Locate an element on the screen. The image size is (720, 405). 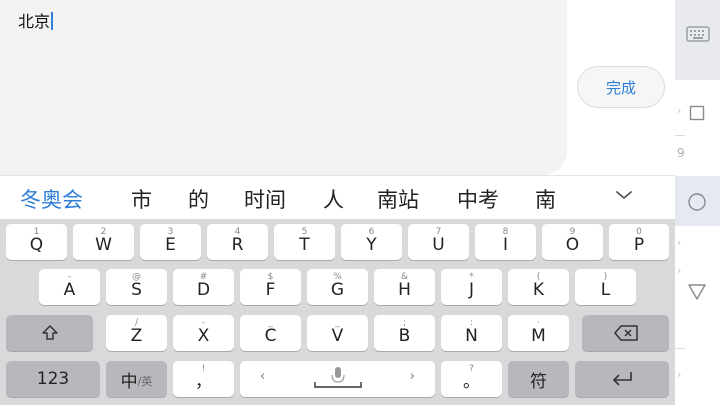
key-label: W is located at coordinates (103, 245).